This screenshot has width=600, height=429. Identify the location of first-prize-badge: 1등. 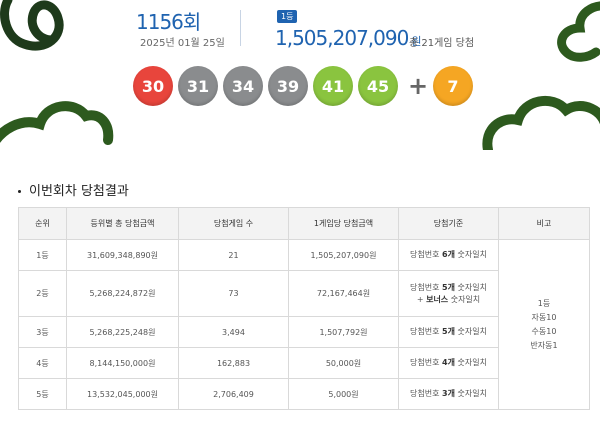
(287, 16).